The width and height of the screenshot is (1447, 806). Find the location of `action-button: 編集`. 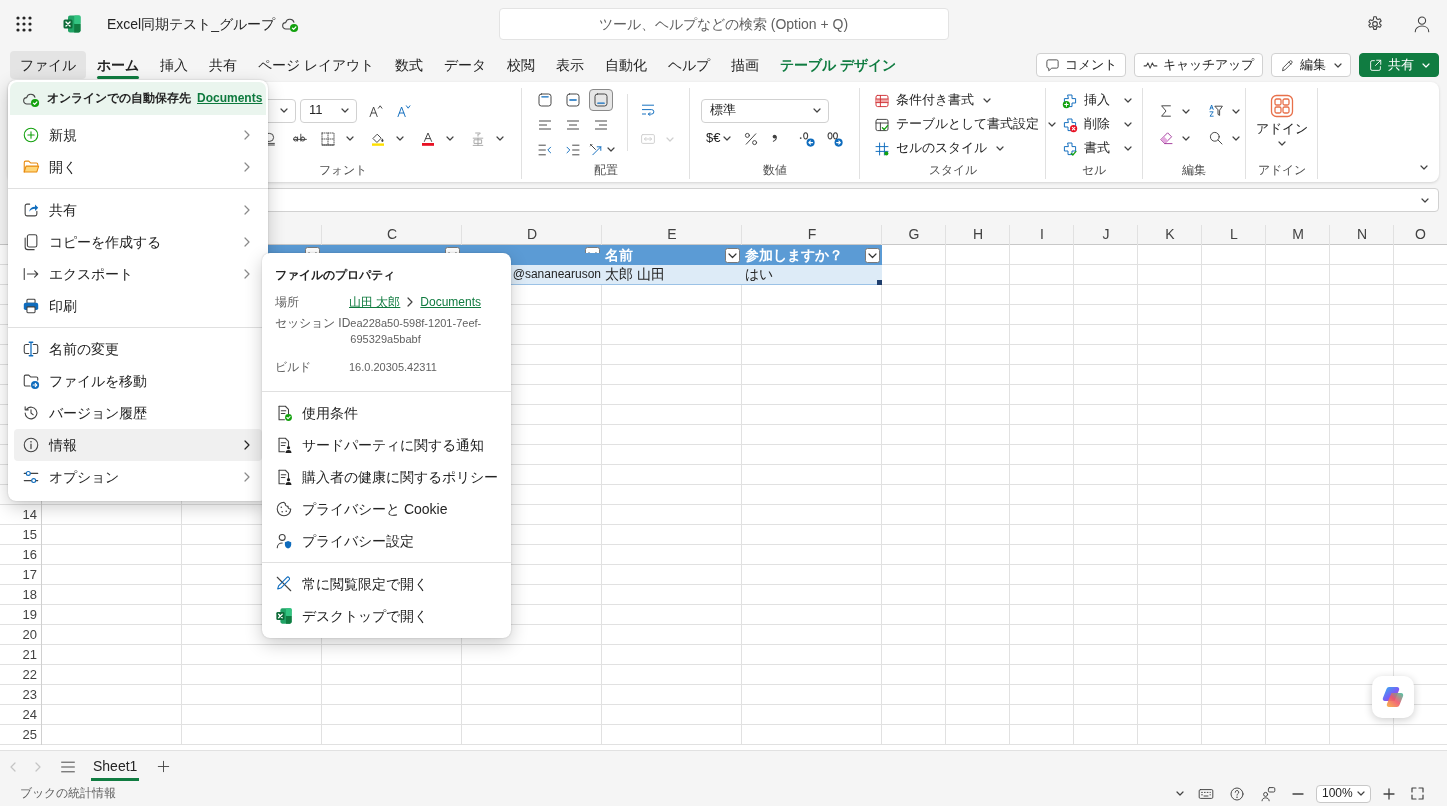

action-button: 編集 is located at coordinates (1311, 65).